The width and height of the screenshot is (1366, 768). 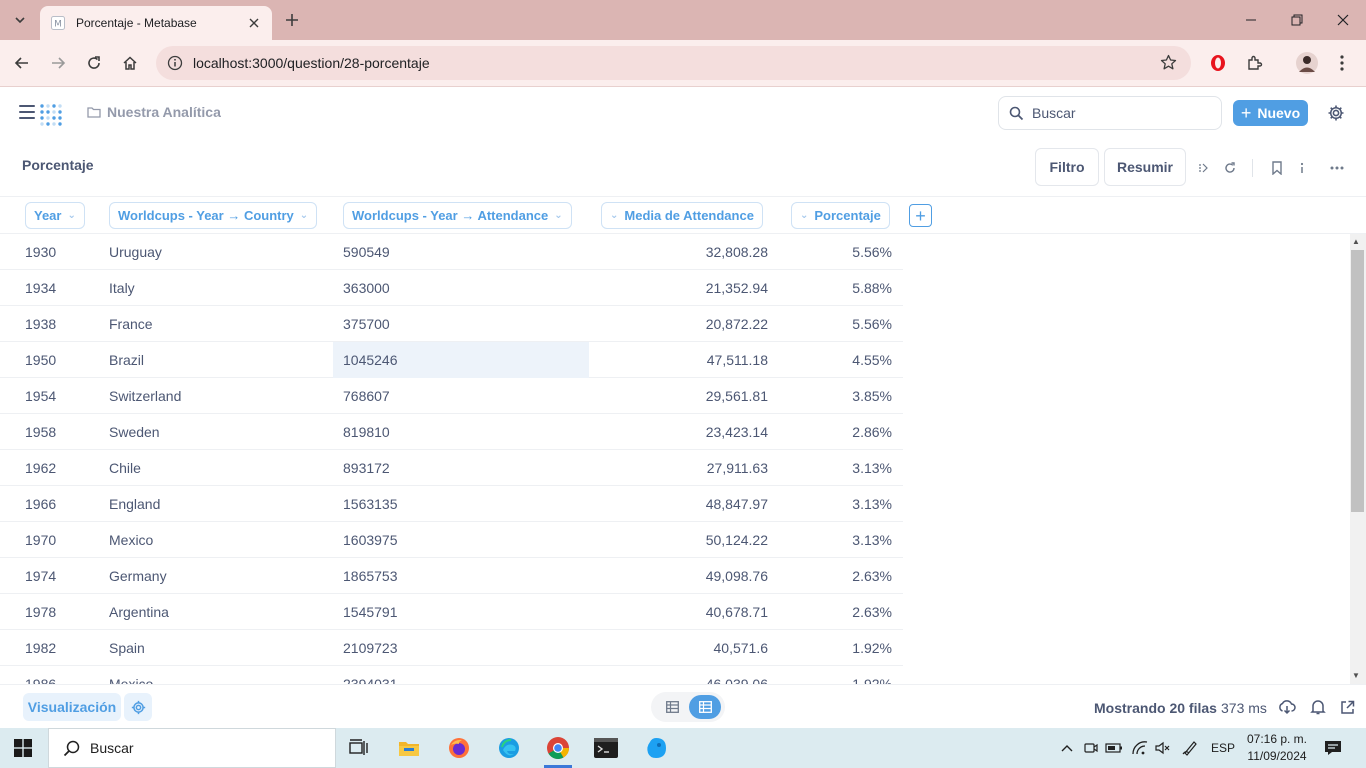 What do you see at coordinates (737, 576) in the screenshot?
I see `cell-media: 49,098.76` at bounding box center [737, 576].